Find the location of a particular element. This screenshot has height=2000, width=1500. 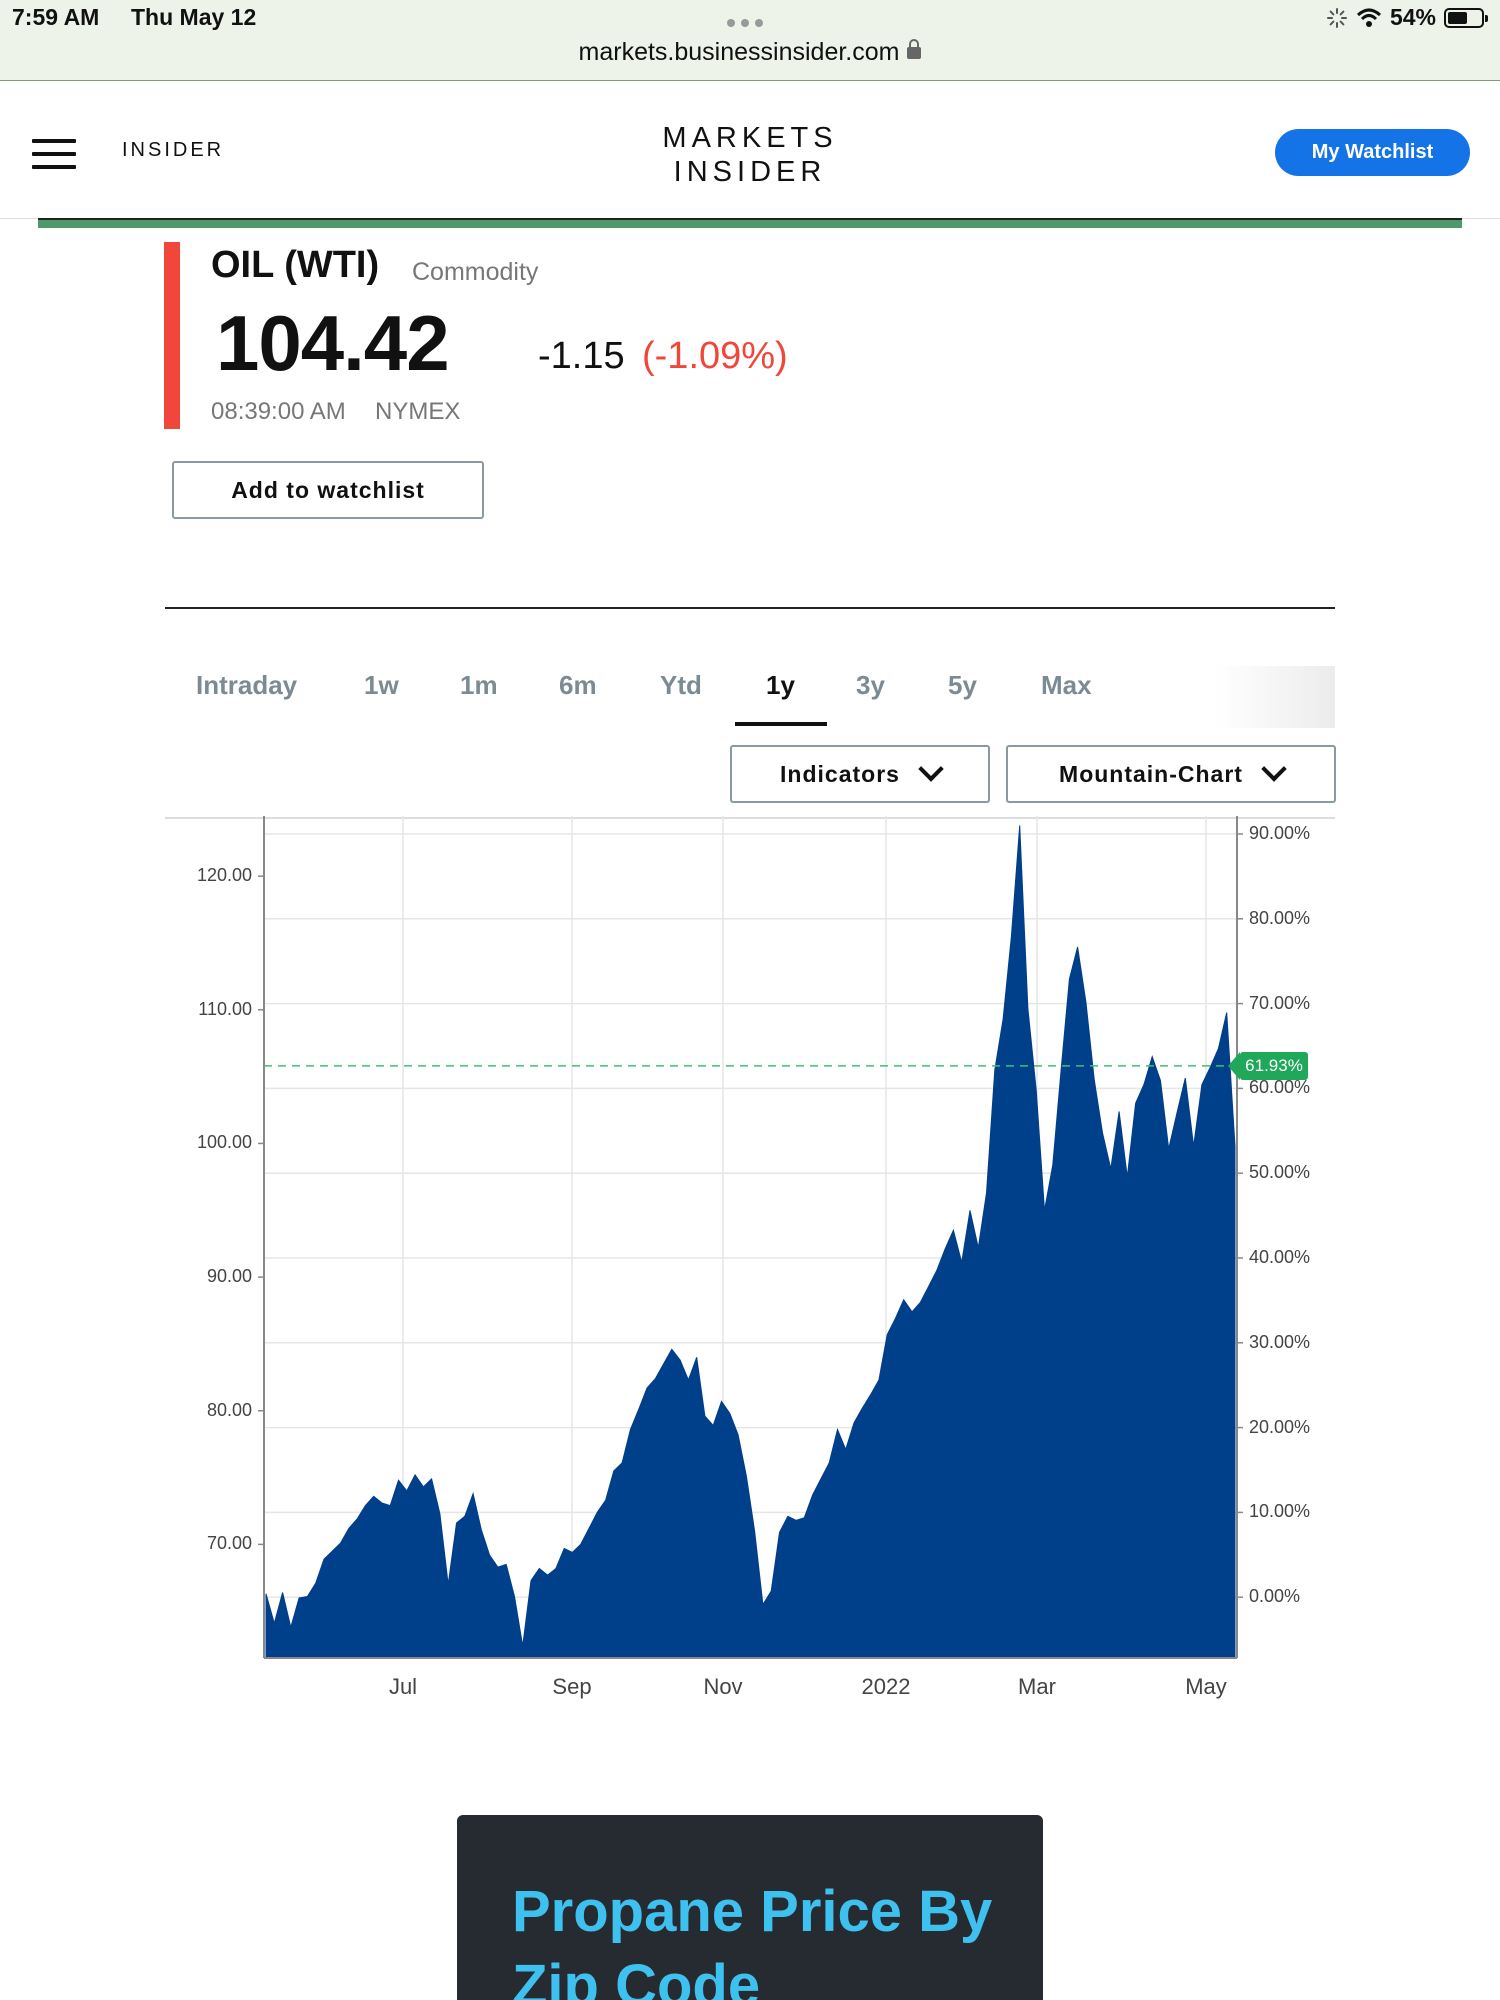

ad-title: Propane Price By Zip Code is located at coordinates (752, 1939).